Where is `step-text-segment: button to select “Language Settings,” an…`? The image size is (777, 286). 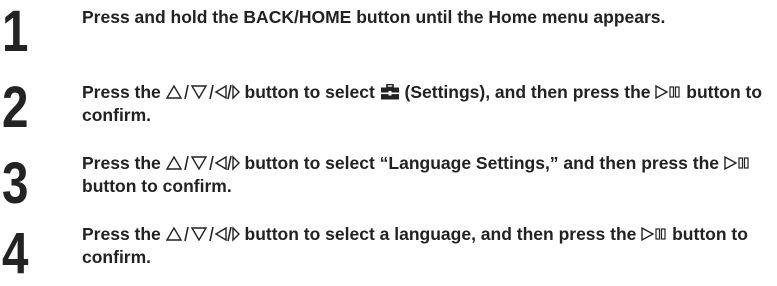
step-text-segment: button to select “Language Settings,” an… is located at coordinates (481, 163).